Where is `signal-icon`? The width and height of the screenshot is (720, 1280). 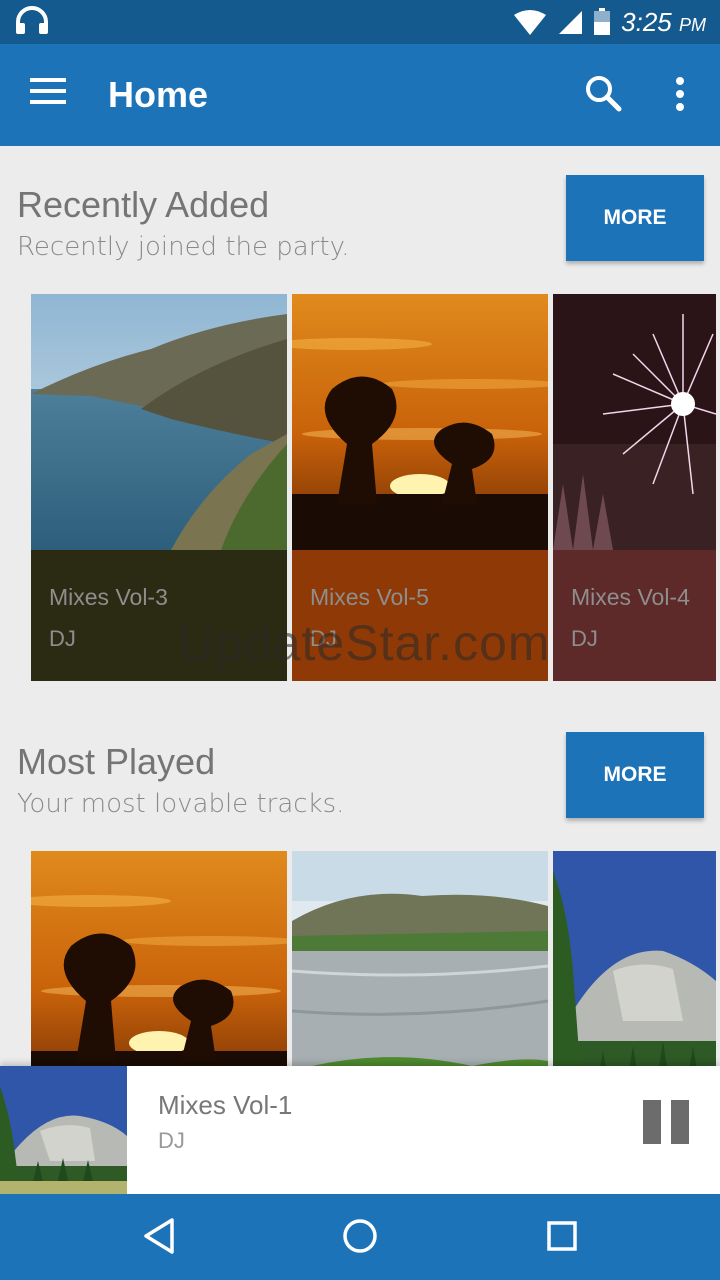 signal-icon is located at coordinates (571, 22).